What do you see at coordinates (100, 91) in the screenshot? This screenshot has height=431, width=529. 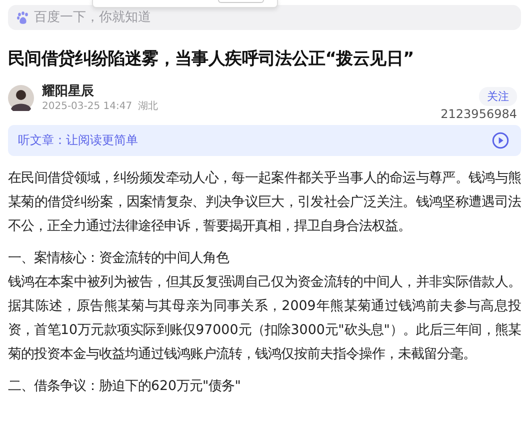 I see `author-name: 耀阳星辰` at bounding box center [100, 91].